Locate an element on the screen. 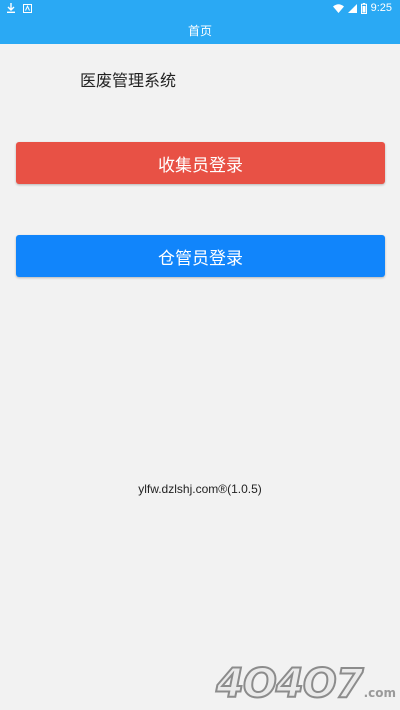 This screenshot has height=710, width=400. watermark-main-text: 4O4O7 is located at coordinates (290, 684).